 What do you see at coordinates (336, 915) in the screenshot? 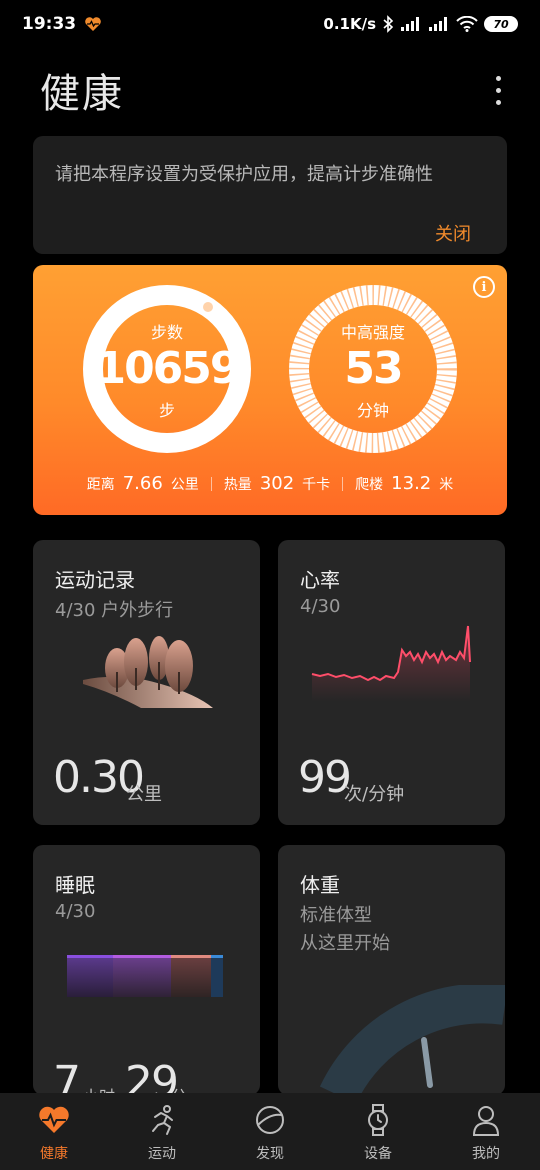
I see `weight-body-type: 标准体型` at bounding box center [336, 915].